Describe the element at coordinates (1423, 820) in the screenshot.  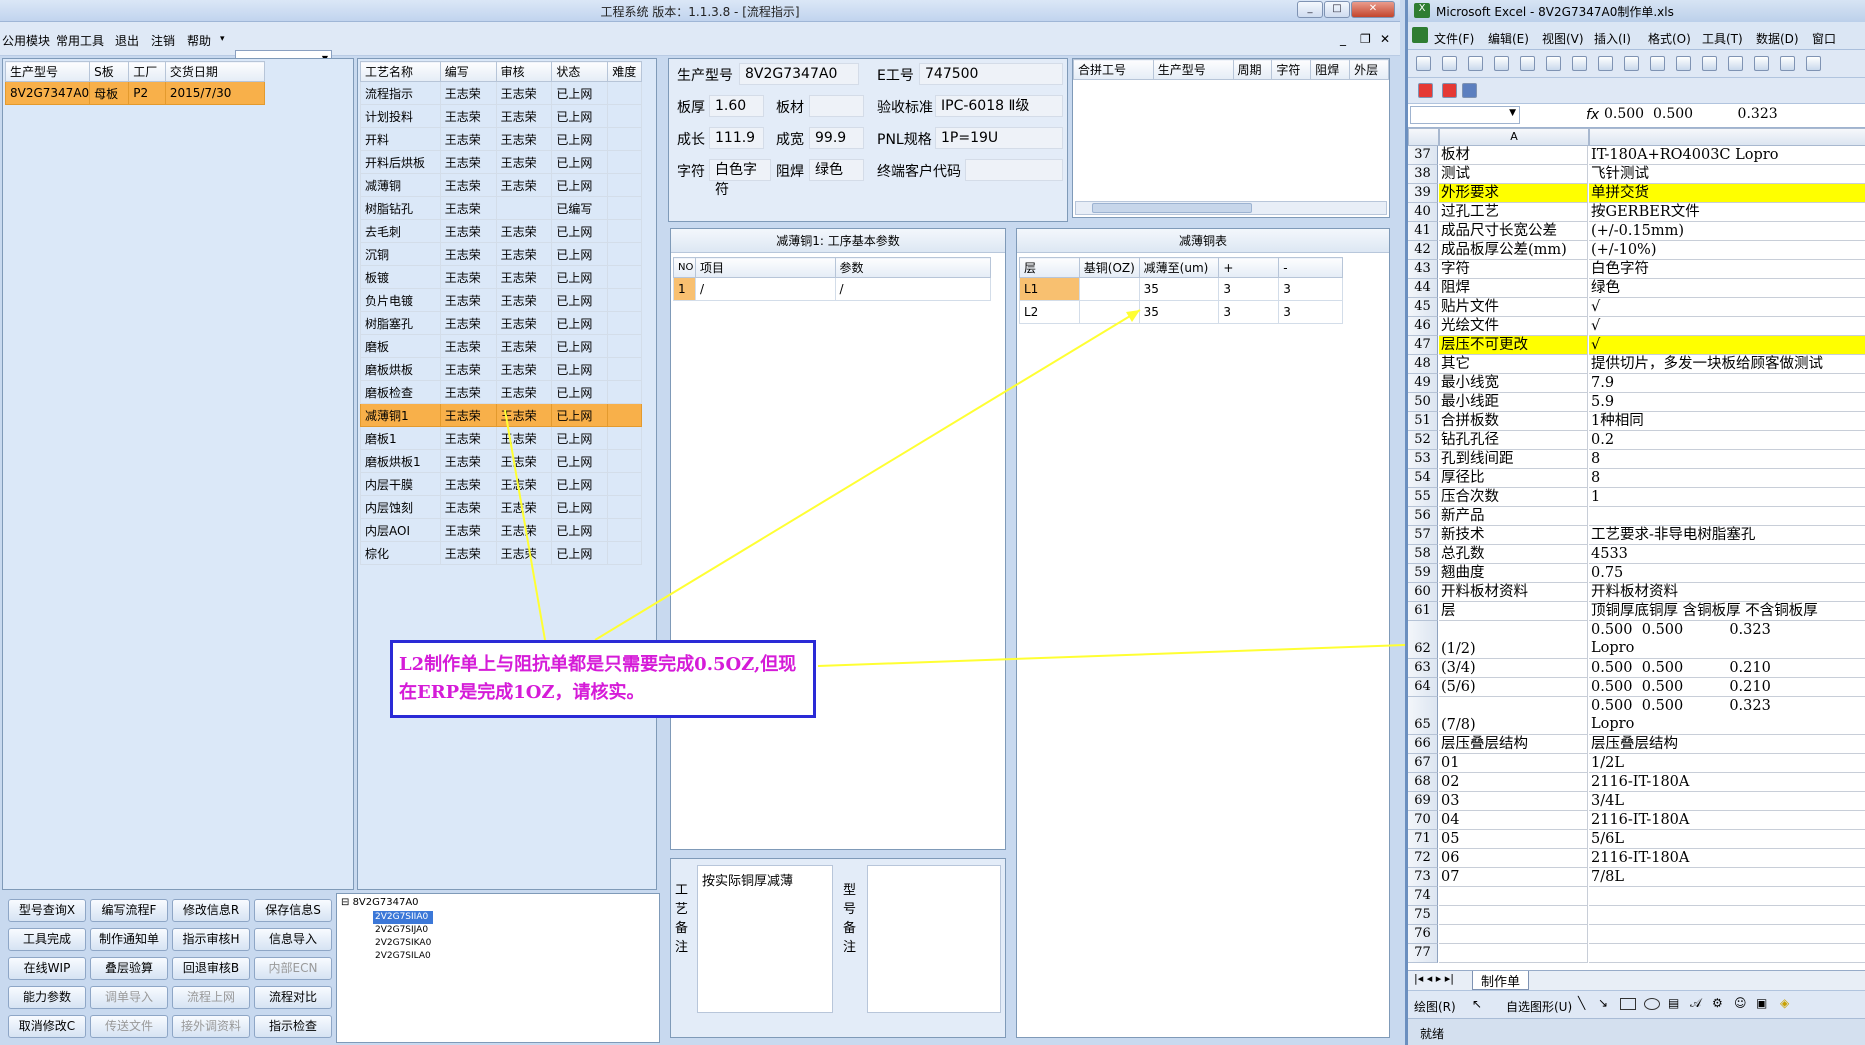
I see `row-header: 70` at that location.